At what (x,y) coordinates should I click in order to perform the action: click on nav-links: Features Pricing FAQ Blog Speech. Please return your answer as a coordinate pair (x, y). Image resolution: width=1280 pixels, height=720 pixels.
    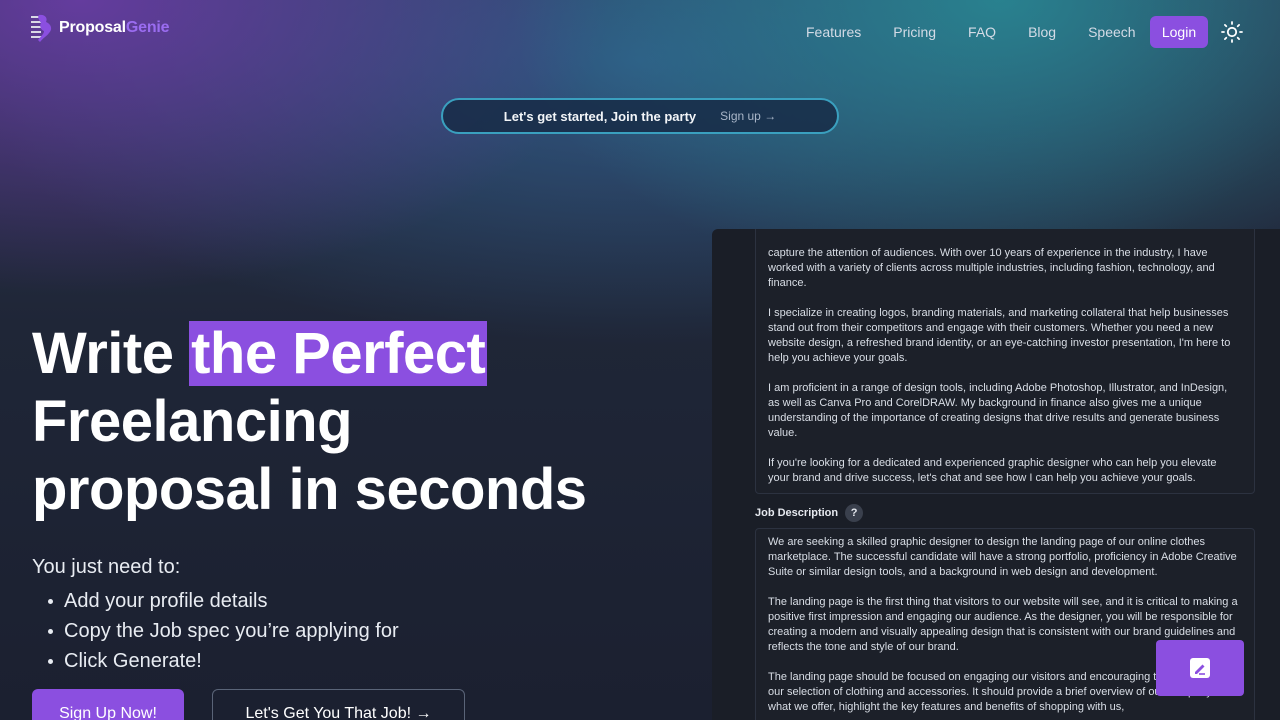
    Looking at the image, I should click on (971, 32).